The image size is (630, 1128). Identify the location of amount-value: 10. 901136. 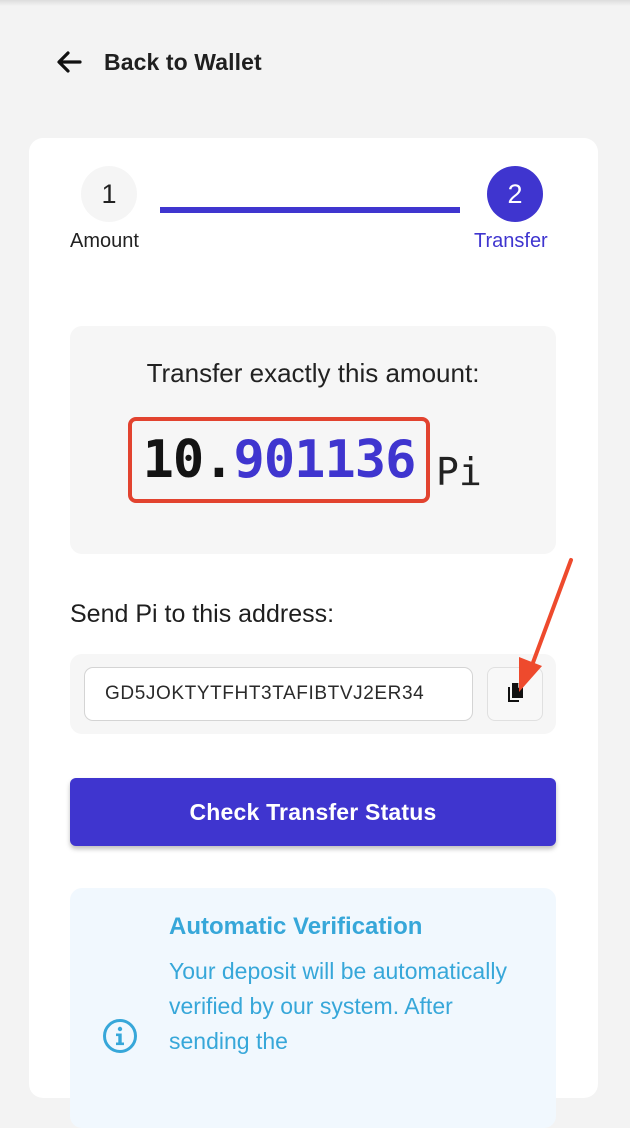
(279, 460).